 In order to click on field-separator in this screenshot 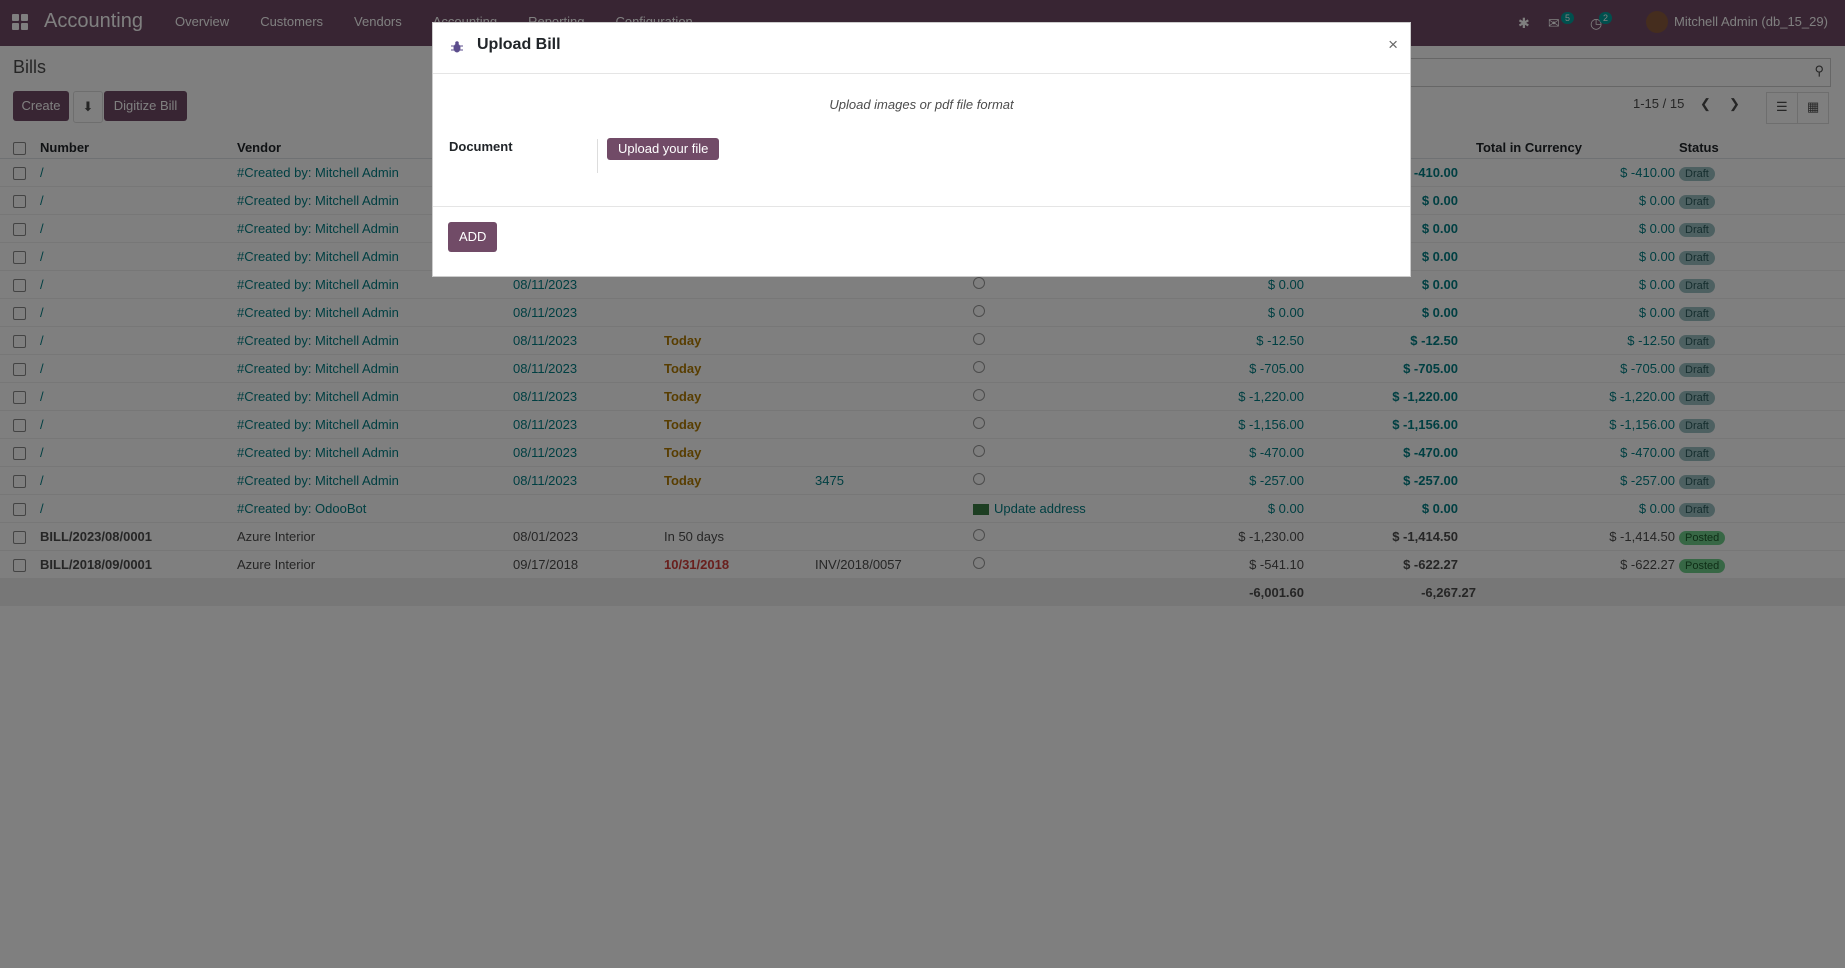, I will do `click(597, 156)`.